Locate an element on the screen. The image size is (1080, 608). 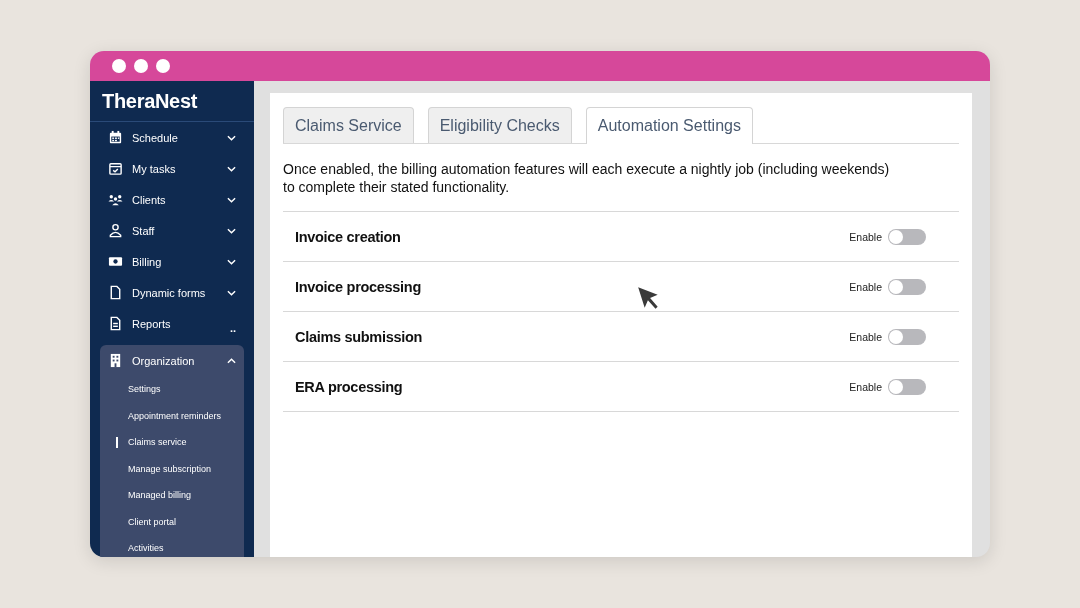
people-icon is located at coordinates (115, 199).